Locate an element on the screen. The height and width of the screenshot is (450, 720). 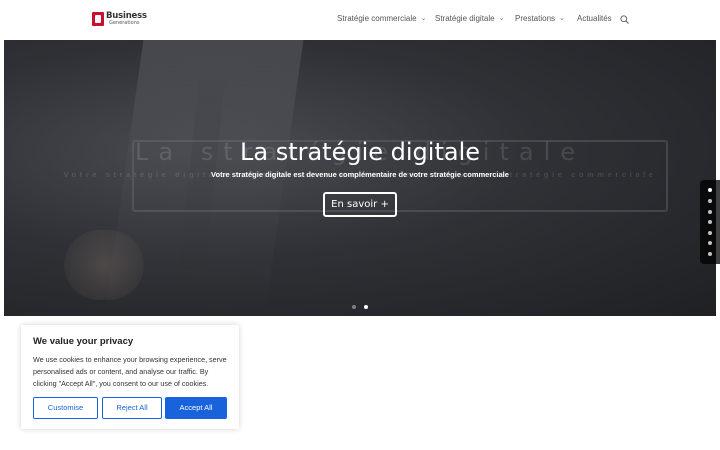
nav-item-actualites: Actualités is located at coordinates (594, 18).